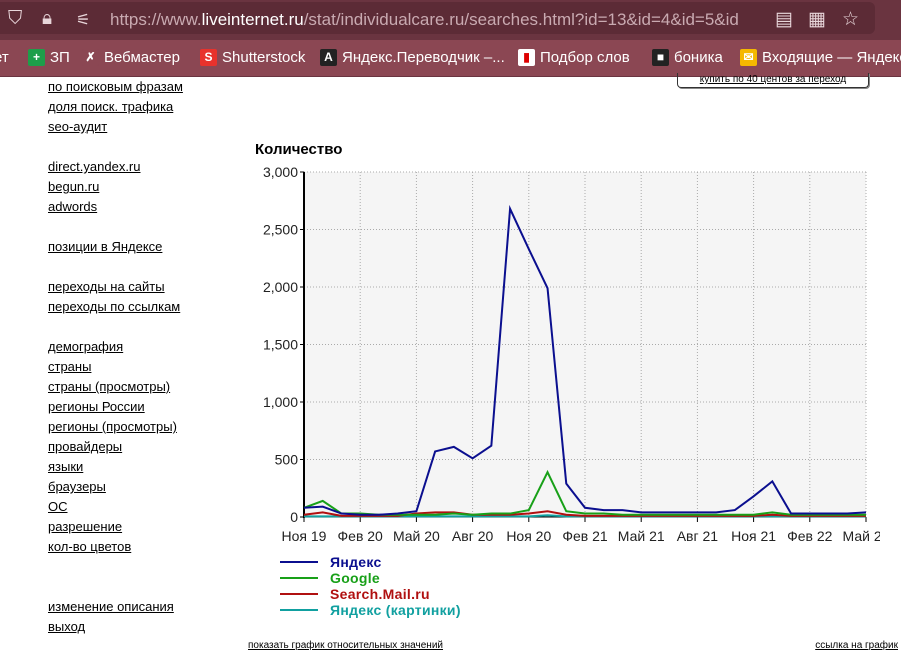 This screenshot has width=901, height=654. Describe the element at coordinates (328, 57) in the screenshot. I see `bookmark-icon: A` at that location.